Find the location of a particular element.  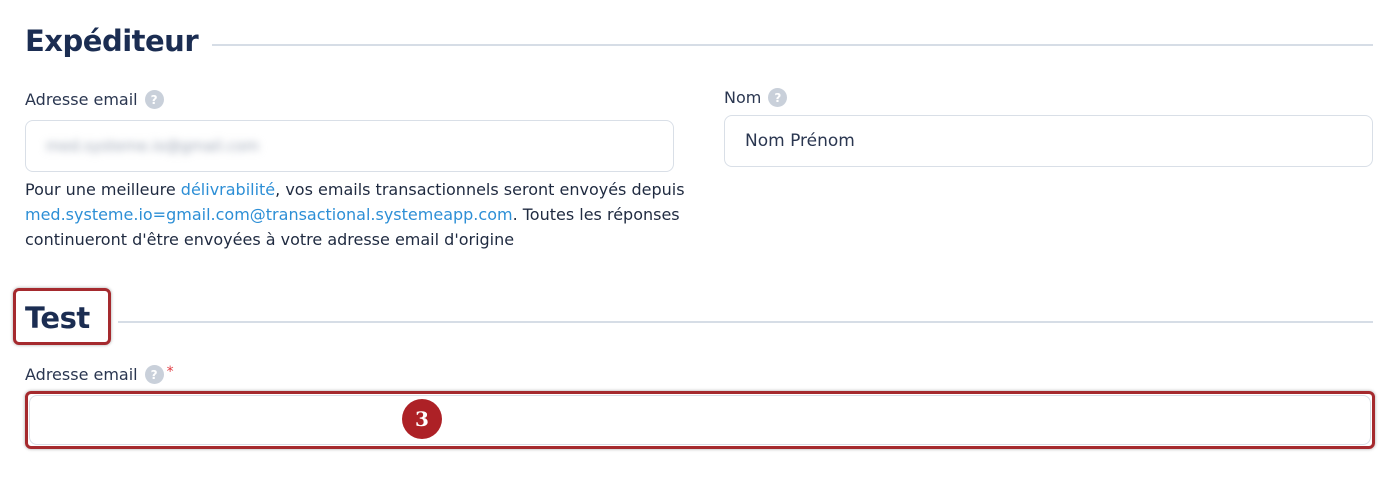

test-email-label: Adresse email is located at coordinates (81, 374).